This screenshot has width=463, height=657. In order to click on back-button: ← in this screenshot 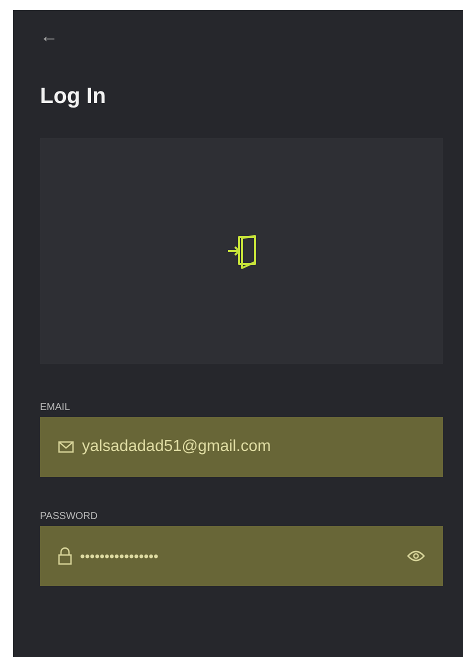, I will do `click(49, 36)`.